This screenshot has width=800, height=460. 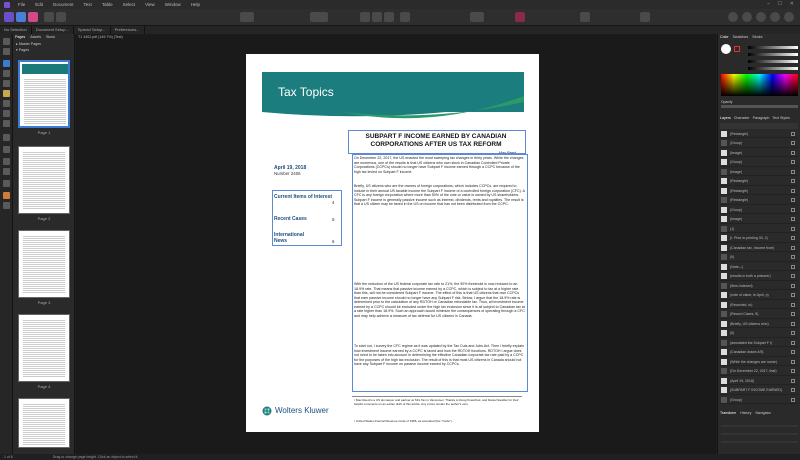 What do you see at coordinates (759, 85) in the screenshot?
I see `color-spectrum` at bounding box center [759, 85].